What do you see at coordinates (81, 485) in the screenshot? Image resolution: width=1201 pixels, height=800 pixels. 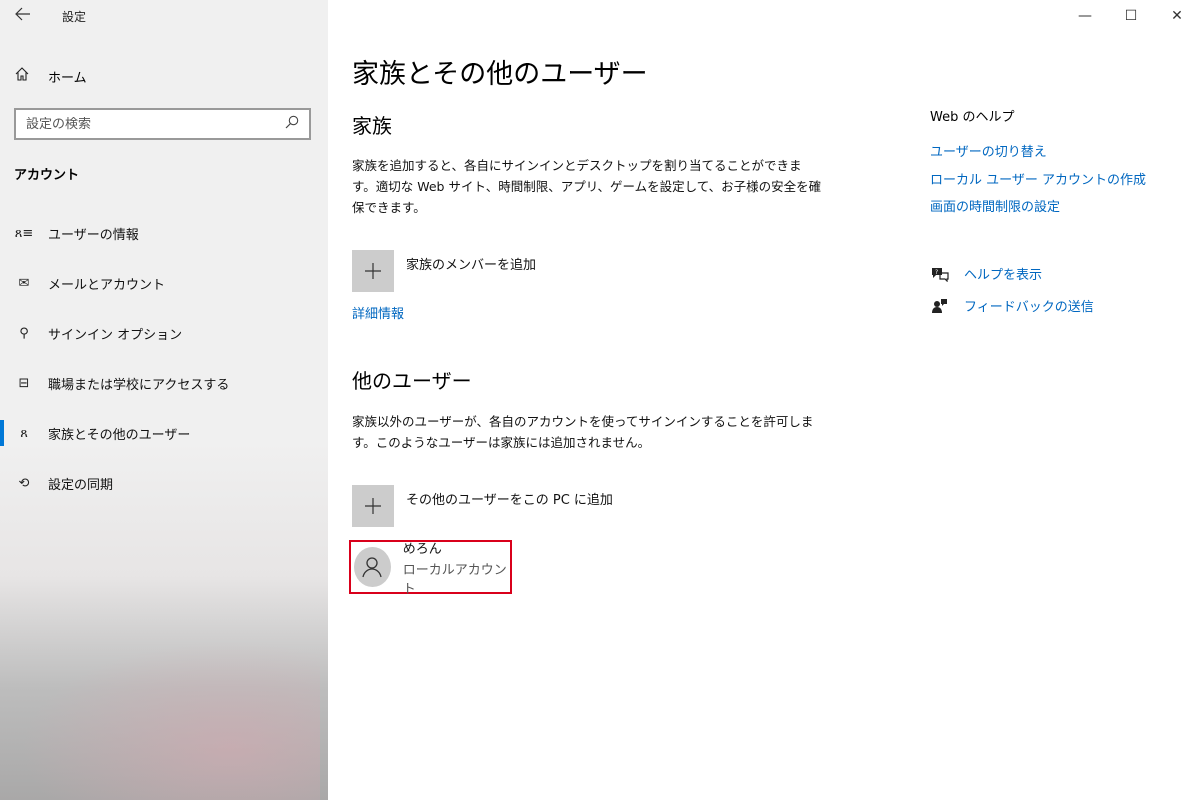 I see `sidebar-item-label: 設定の同期` at bounding box center [81, 485].